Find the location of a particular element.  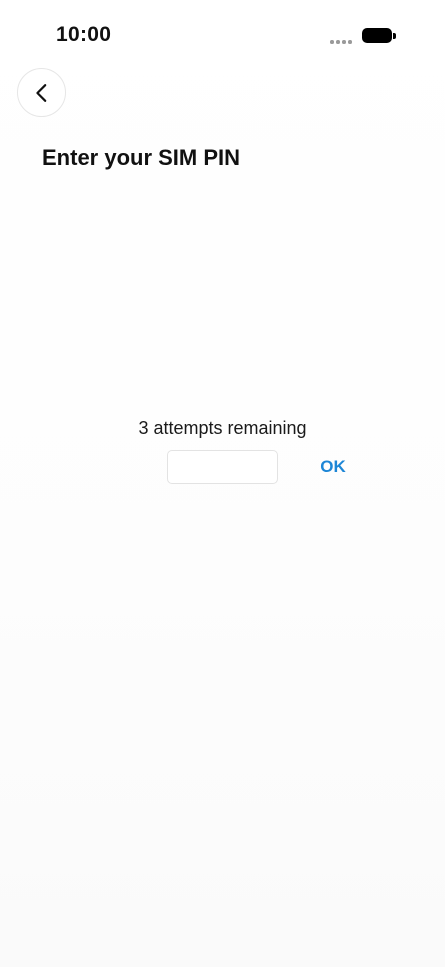

battery-cap is located at coordinates (394, 35).